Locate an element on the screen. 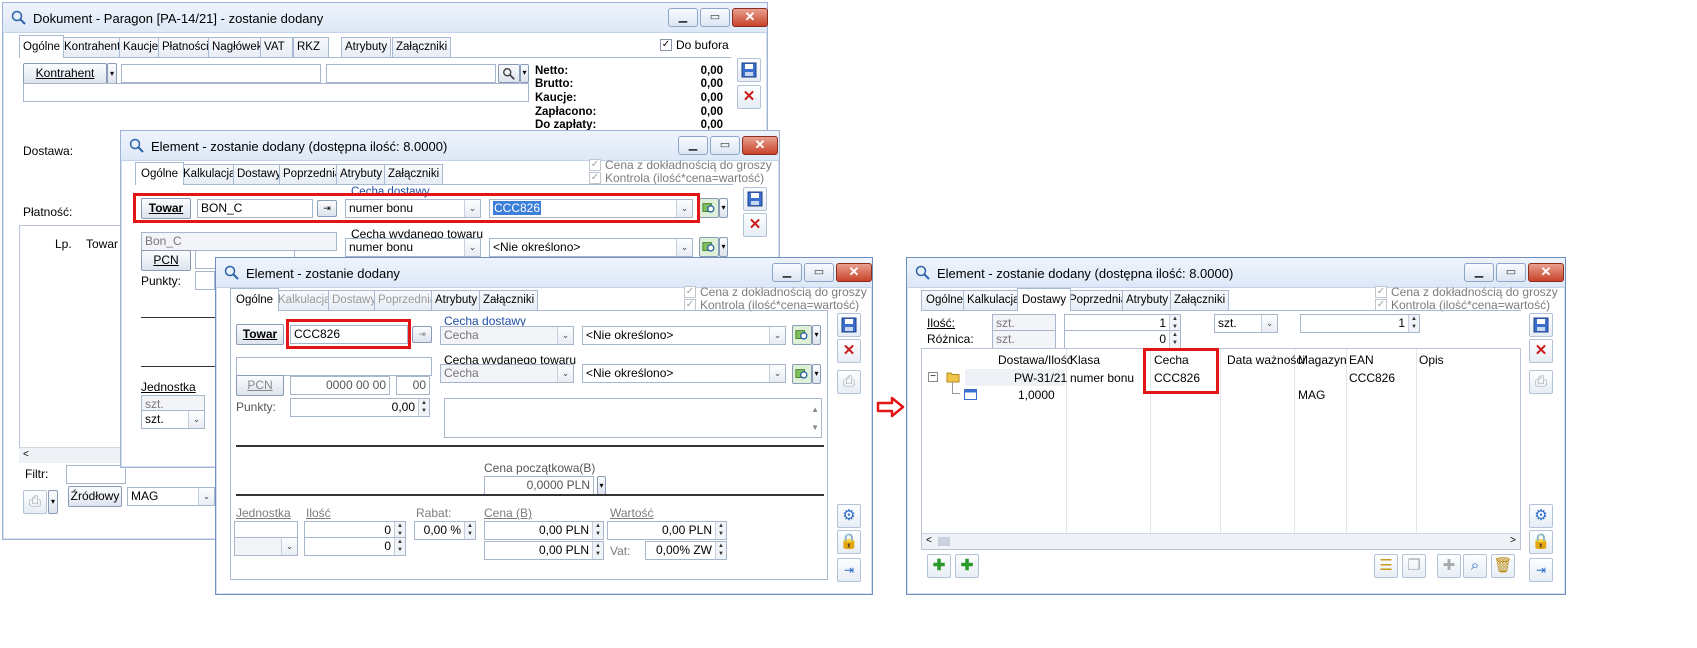 Image resolution: width=1697 pixels, height=648 pixels. punkty-input: 0,00 ▲ ▼ is located at coordinates (360, 407).